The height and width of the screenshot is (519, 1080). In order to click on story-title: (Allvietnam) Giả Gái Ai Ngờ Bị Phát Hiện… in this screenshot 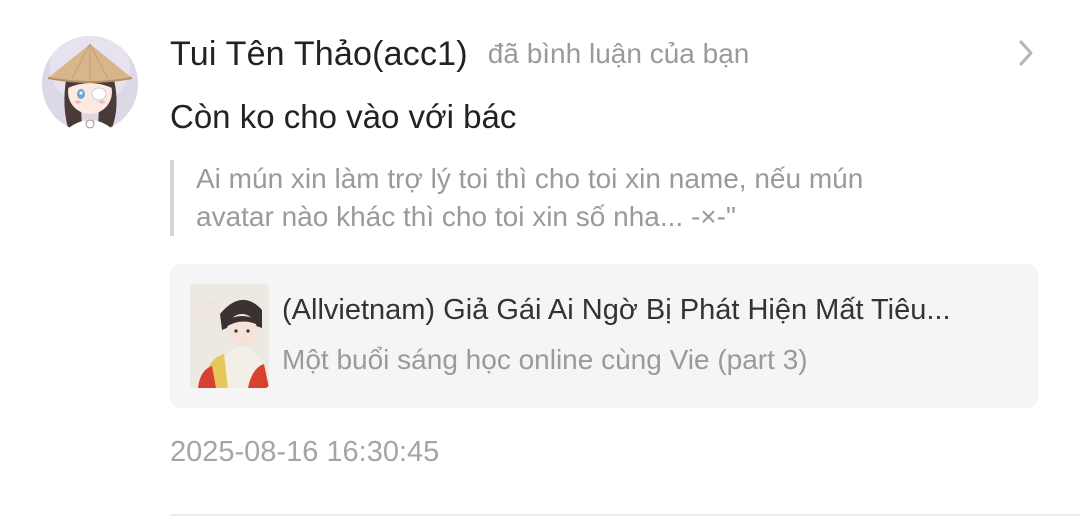, I will do `click(616, 310)`.